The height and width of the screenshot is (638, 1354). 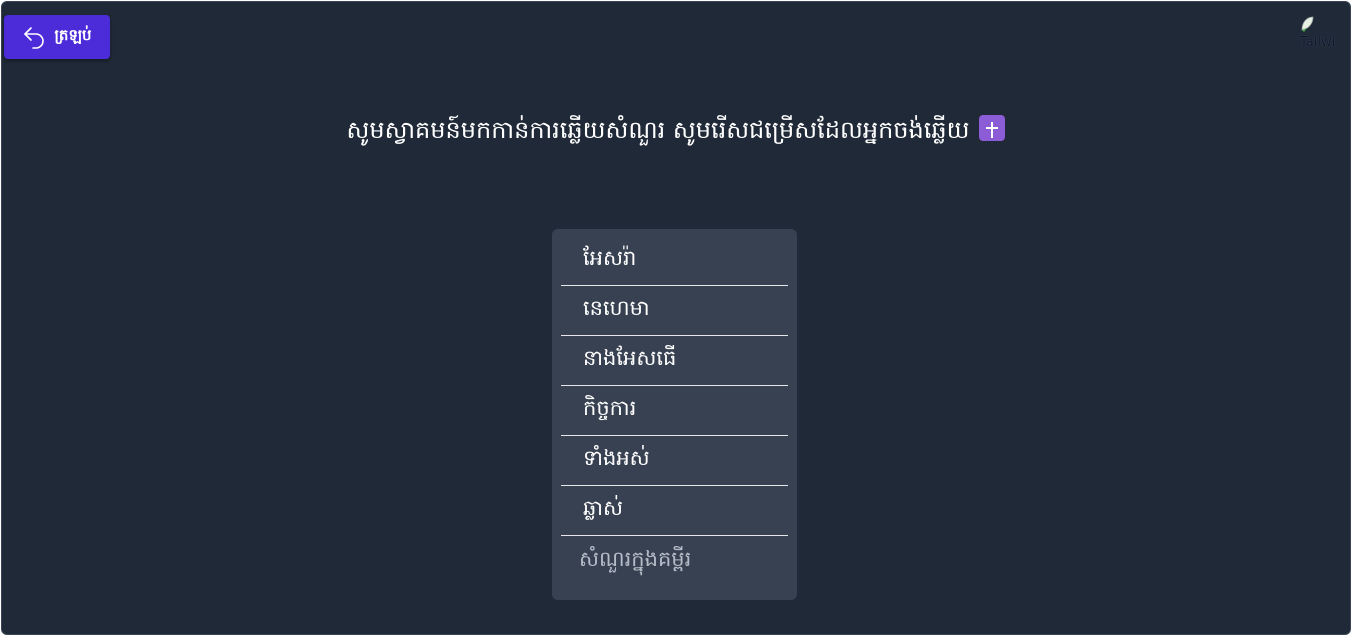 I want to click on logo-image: Tailwi, so click(x=1319, y=34).